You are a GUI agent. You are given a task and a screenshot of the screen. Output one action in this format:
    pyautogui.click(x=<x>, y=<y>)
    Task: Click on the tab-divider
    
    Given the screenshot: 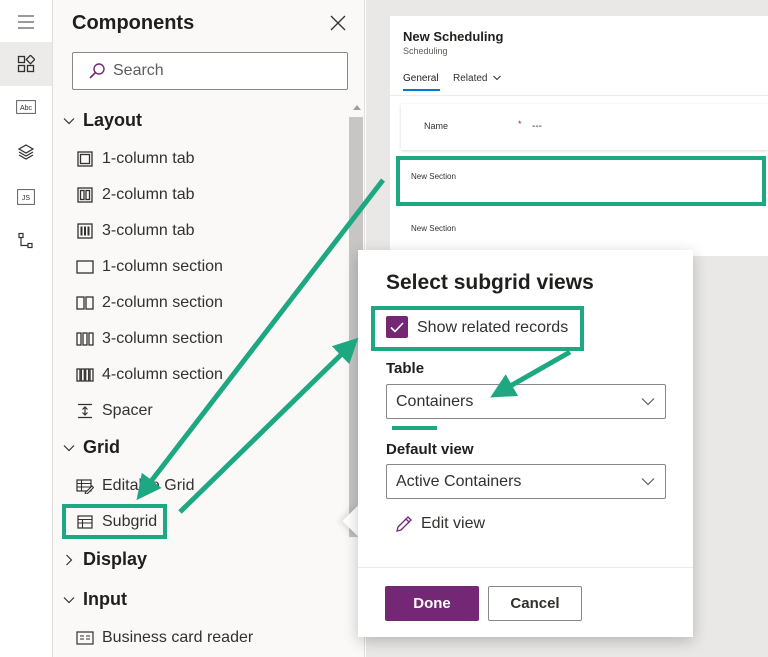 What is the action you would take?
    pyautogui.click(x=579, y=95)
    